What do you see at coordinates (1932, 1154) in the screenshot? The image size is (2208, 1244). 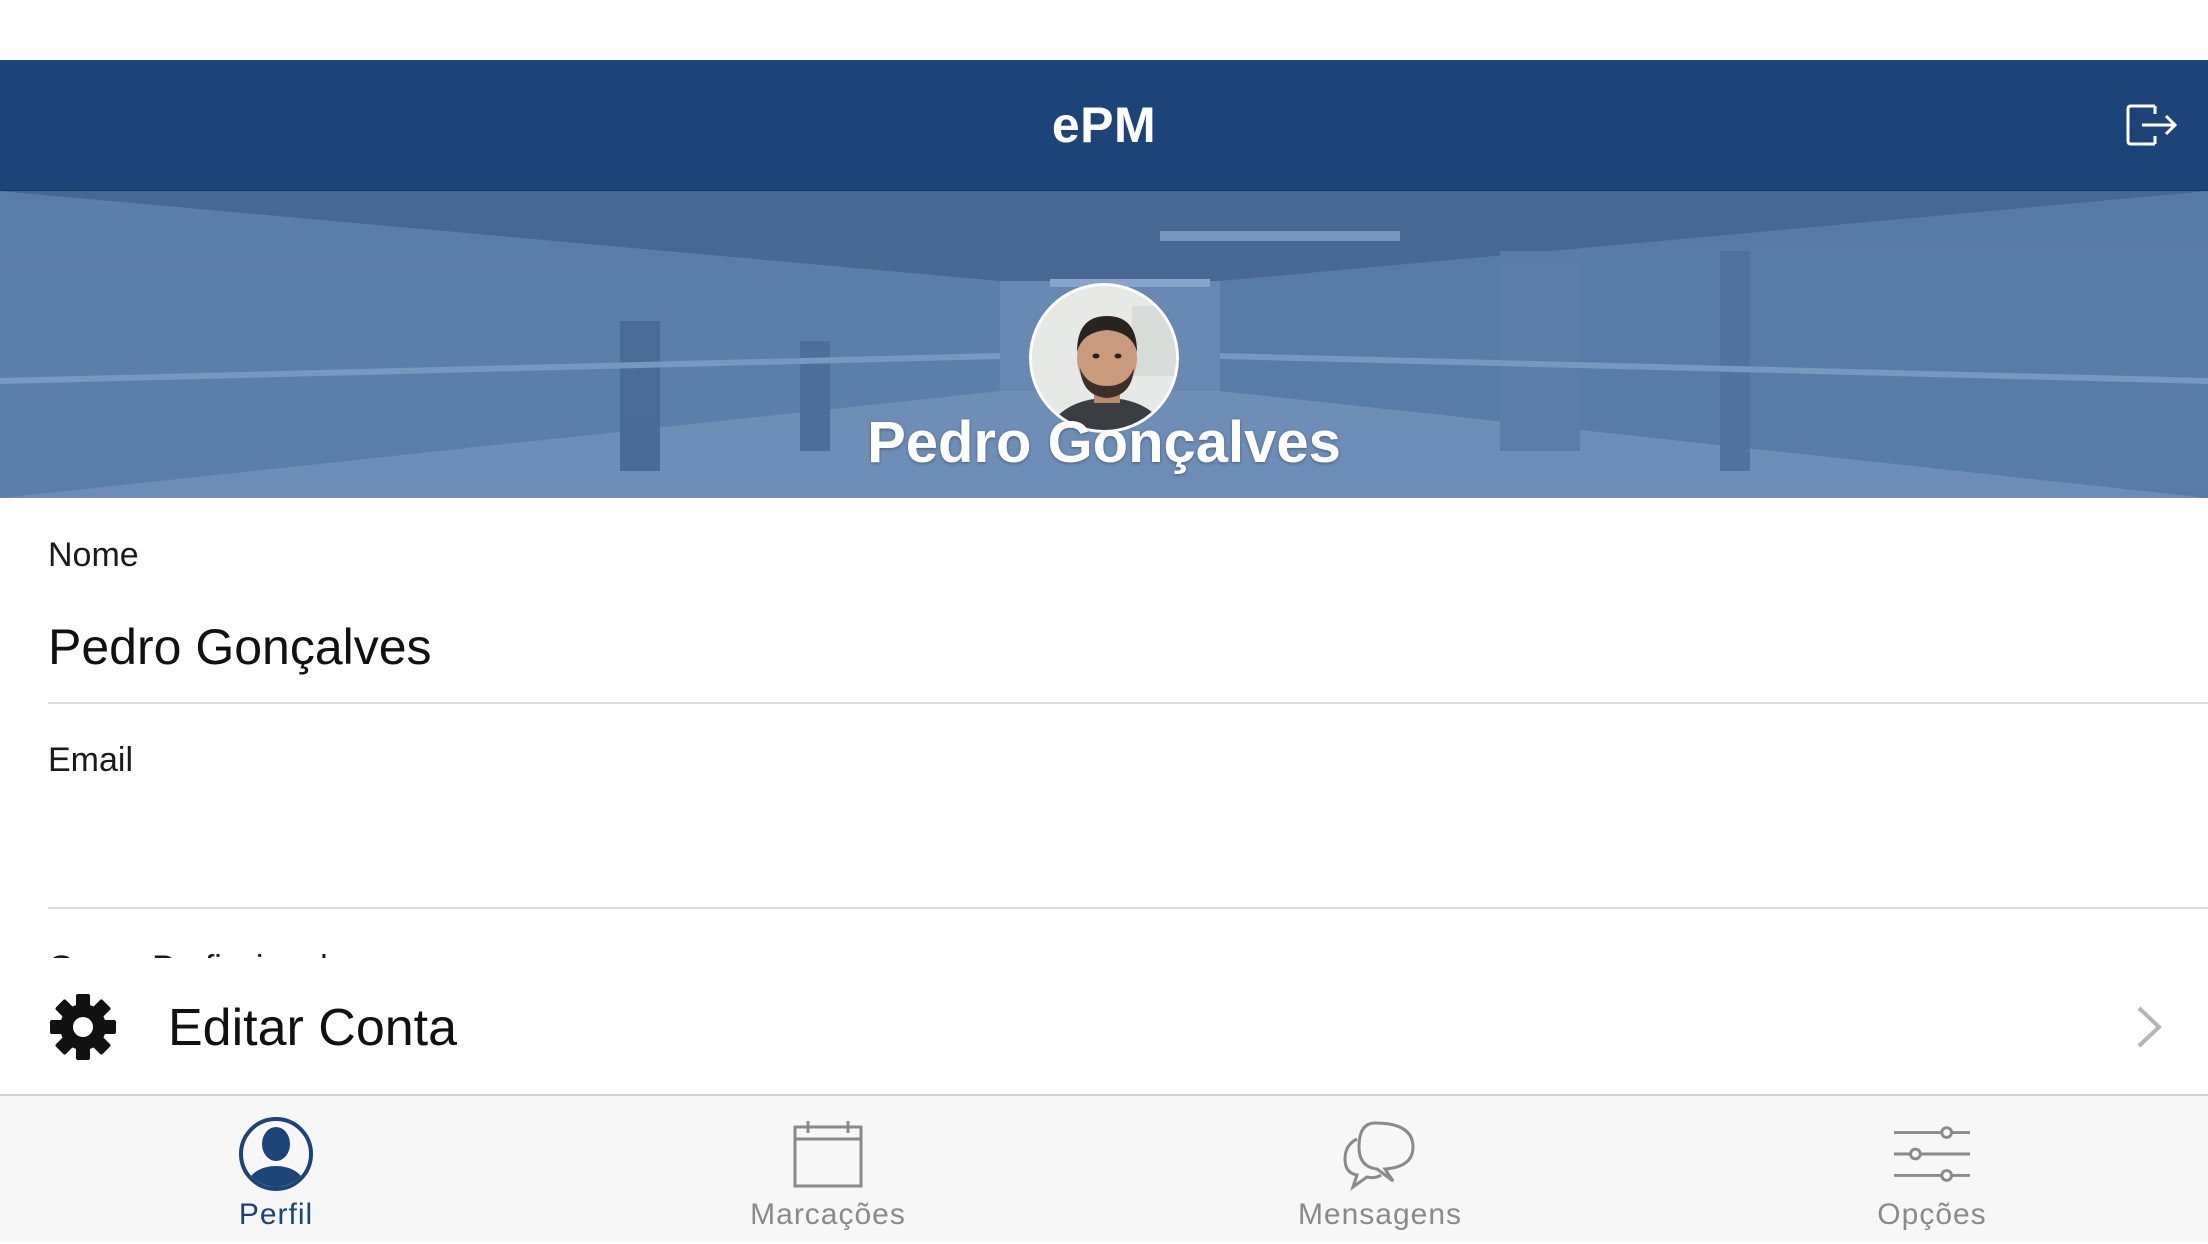 I see `sliders-icon` at bounding box center [1932, 1154].